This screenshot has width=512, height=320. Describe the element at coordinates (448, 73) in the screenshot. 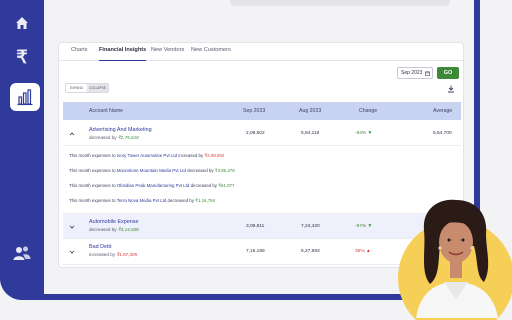

I see `go-button: GO` at that location.